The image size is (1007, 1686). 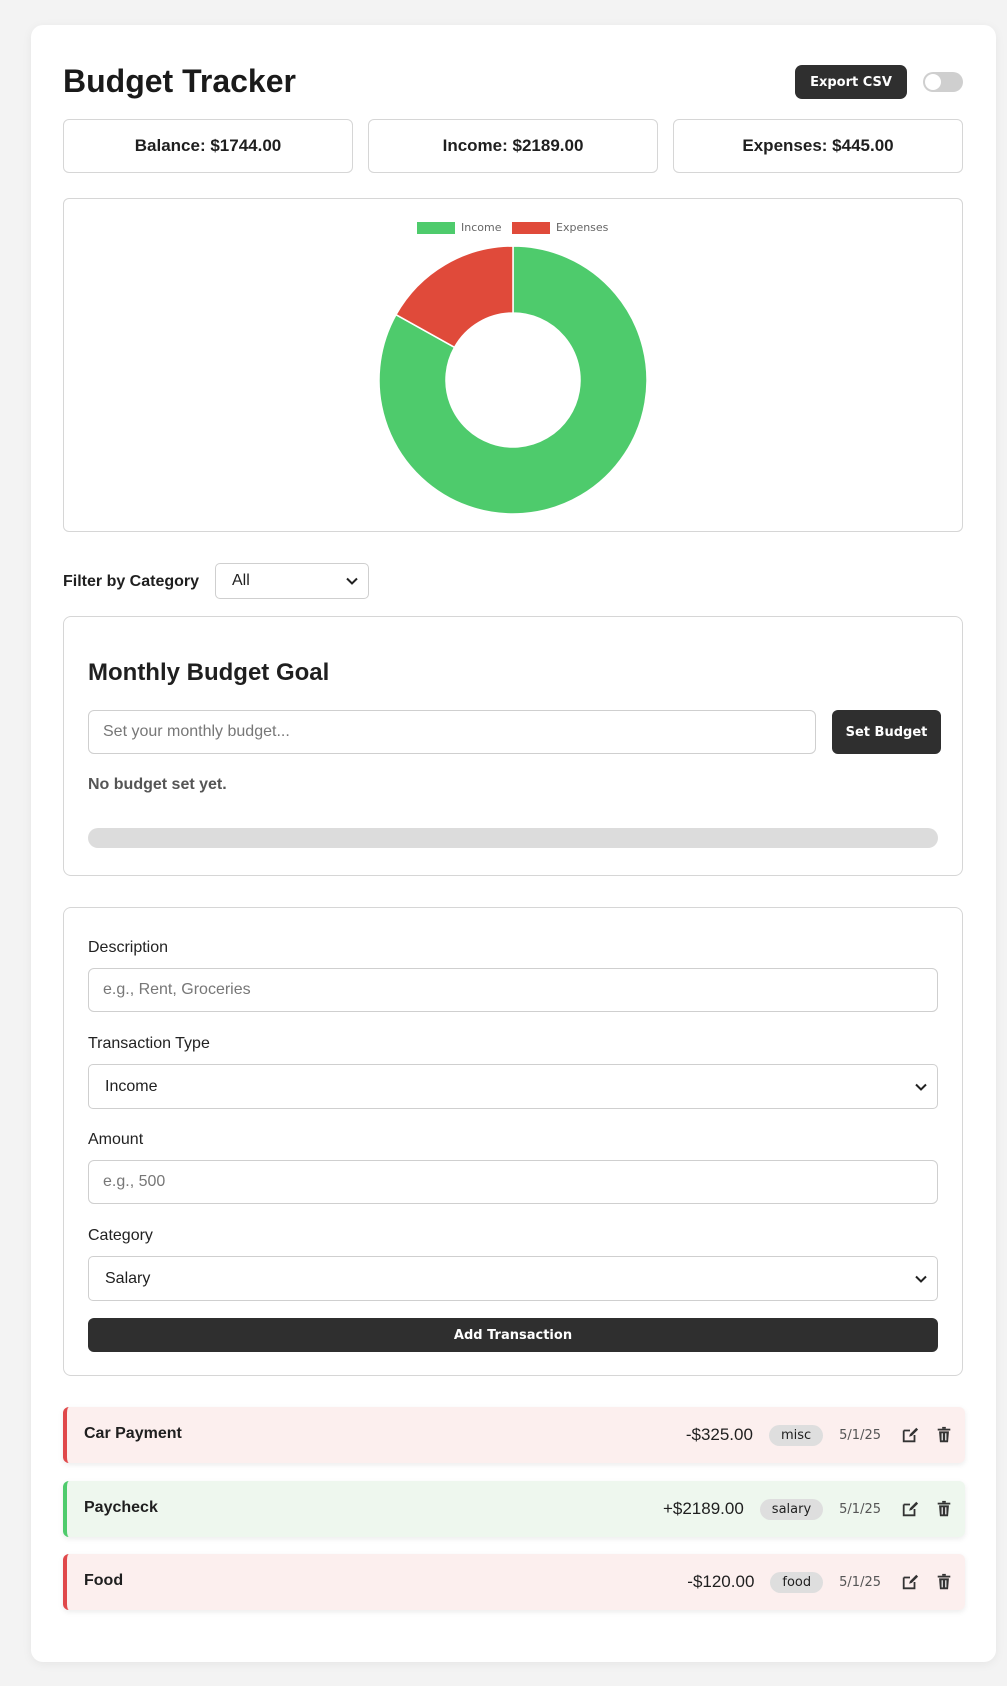 What do you see at coordinates (128, 947) in the screenshot?
I see `description-label: Description` at bounding box center [128, 947].